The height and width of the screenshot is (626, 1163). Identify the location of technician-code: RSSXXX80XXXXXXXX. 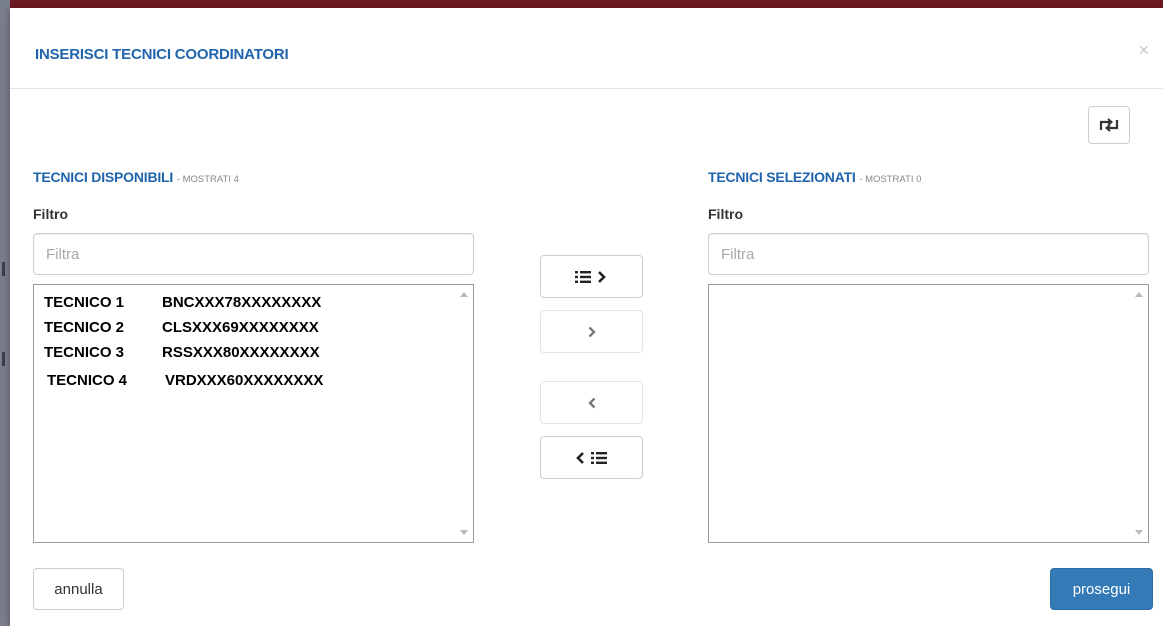
(241, 352).